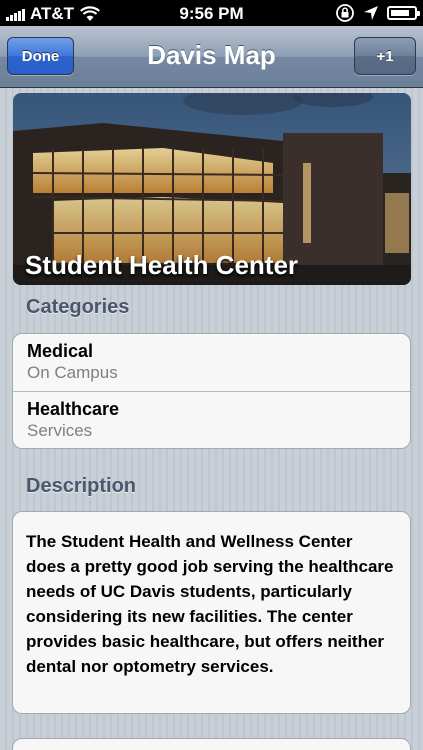 Image resolution: width=423 pixels, height=750 pixels. What do you see at coordinates (371, 13) in the screenshot?
I see `location-arrow-icon` at bounding box center [371, 13].